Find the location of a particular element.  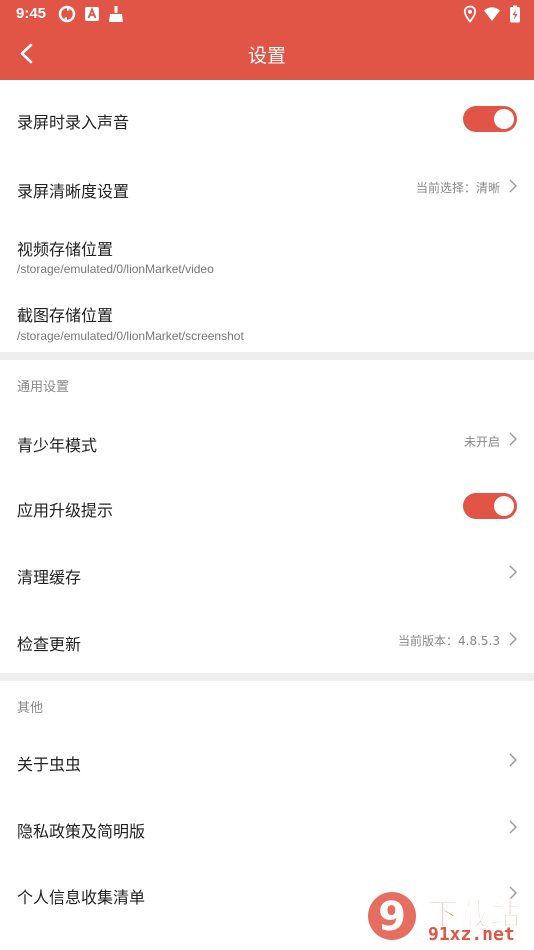

upgrade-hint-row: 应用升级提示 is located at coordinates (267, 507).